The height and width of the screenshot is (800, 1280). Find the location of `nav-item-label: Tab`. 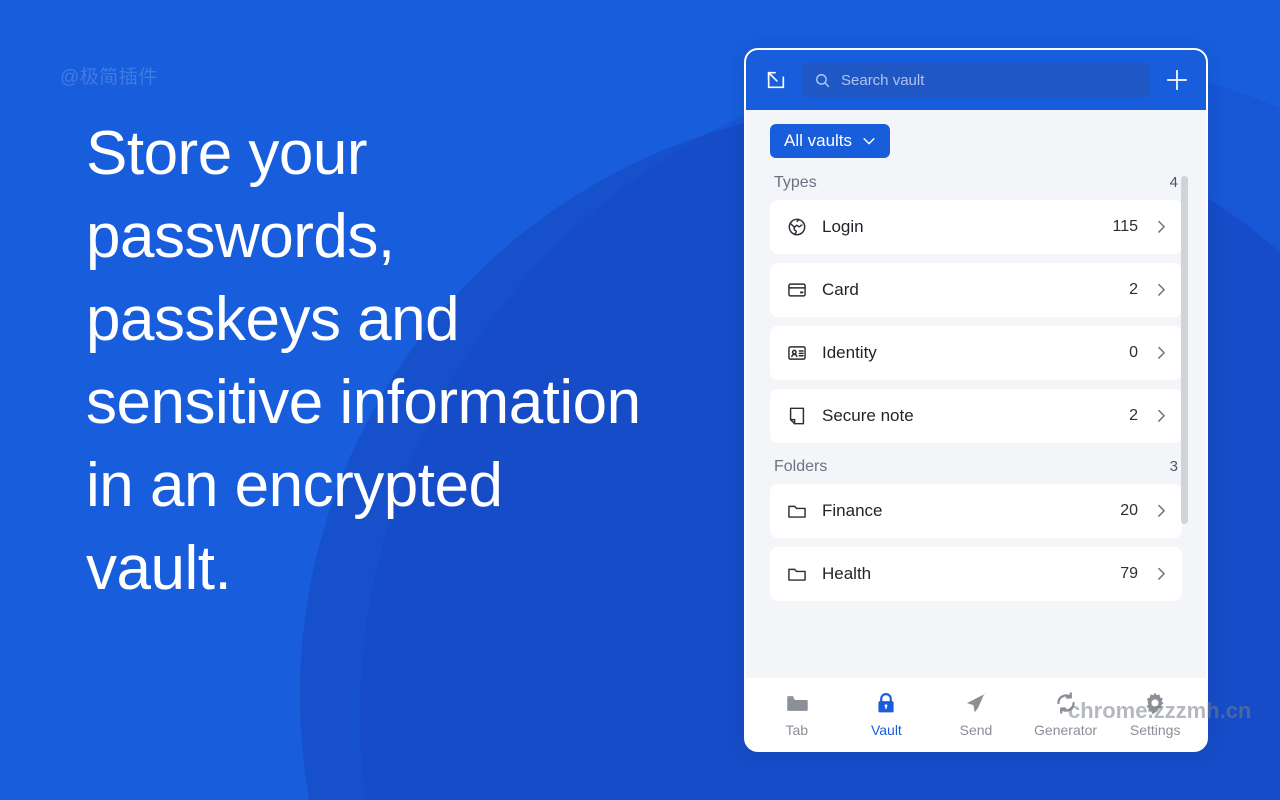

nav-item-label: Tab is located at coordinates (797, 730).